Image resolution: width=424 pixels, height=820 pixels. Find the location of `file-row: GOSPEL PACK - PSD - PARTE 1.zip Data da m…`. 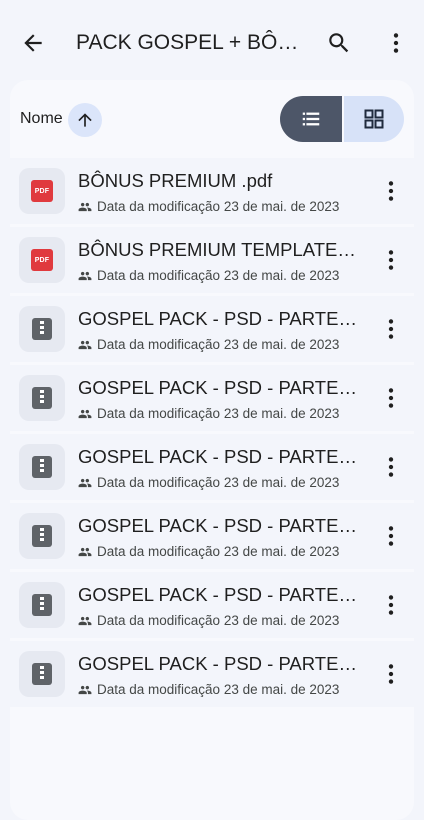

file-row: GOSPEL PACK - PSD - PARTE 1.zip Data da m… is located at coordinates (212, 329).